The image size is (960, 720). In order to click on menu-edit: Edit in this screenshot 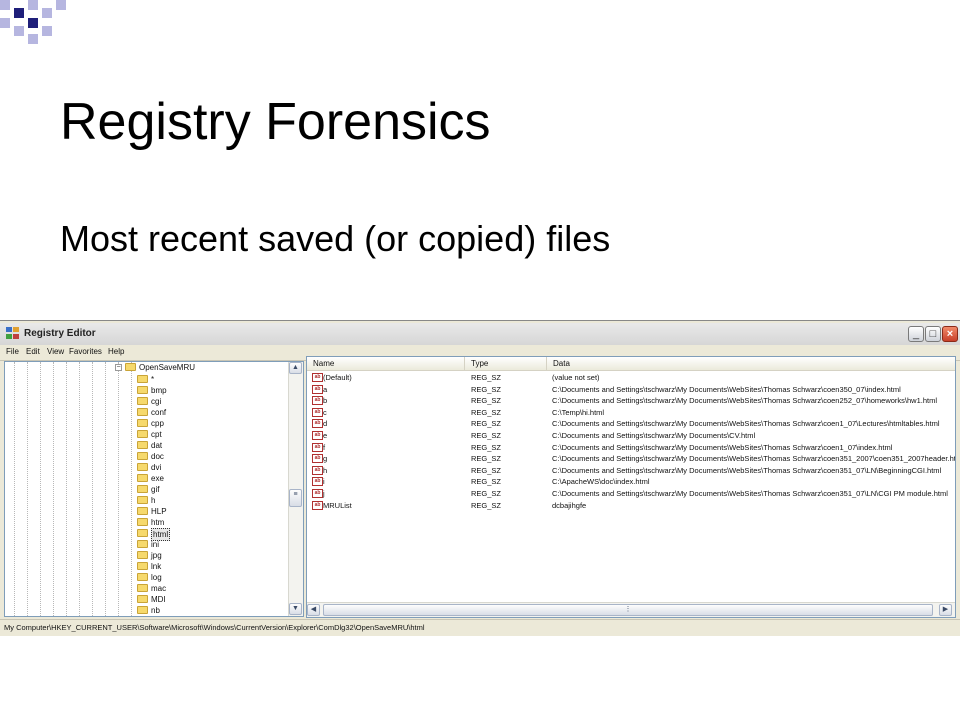, I will do `click(33, 351)`.